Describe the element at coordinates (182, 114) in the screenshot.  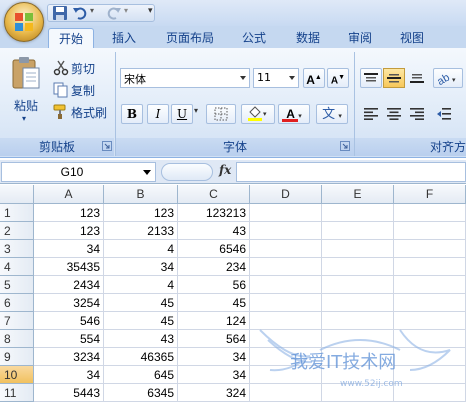
I see `underline-button: U` at that location.